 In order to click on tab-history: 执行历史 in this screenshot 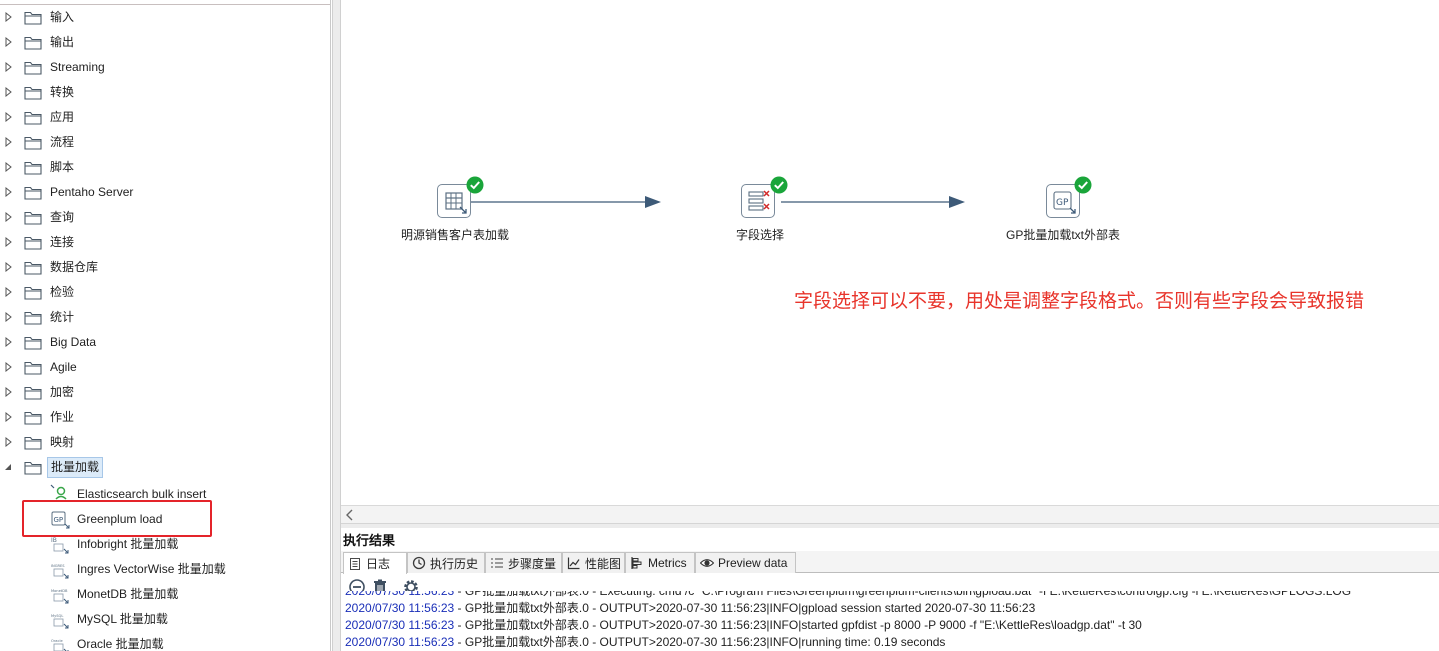, I will do `click(446, 562)`.